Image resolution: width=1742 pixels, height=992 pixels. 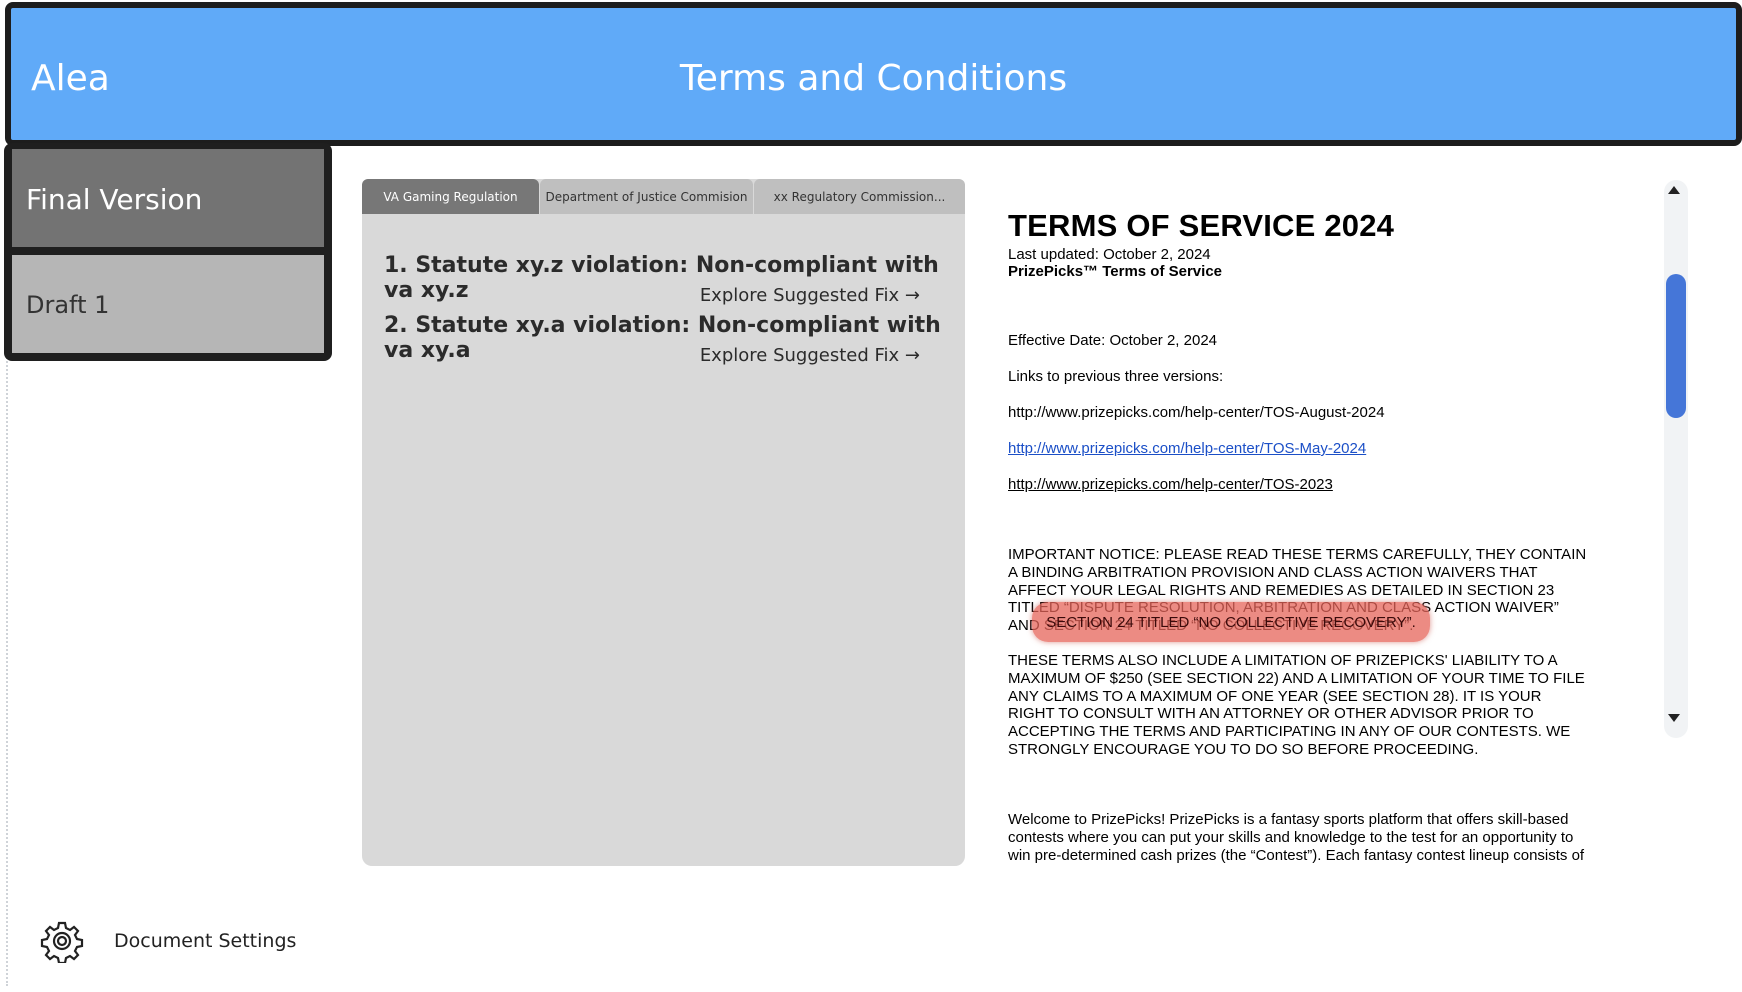 I want to click on version-item-final: Final Version, so click(x=168, y=198).